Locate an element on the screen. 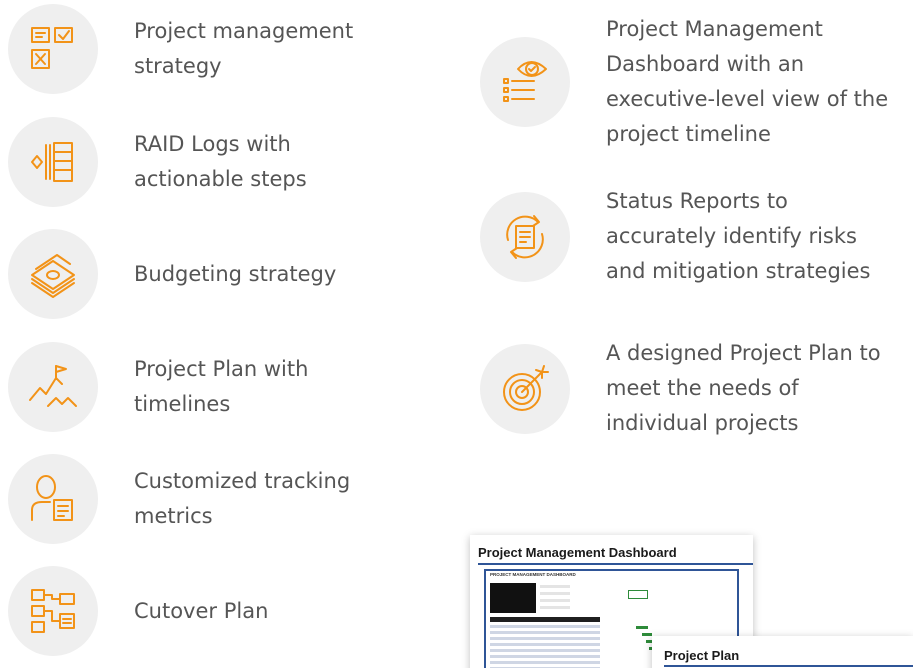 The width and height of the screenshot is (913, 668). money-stack-icon is located at coordinates (53, 274).